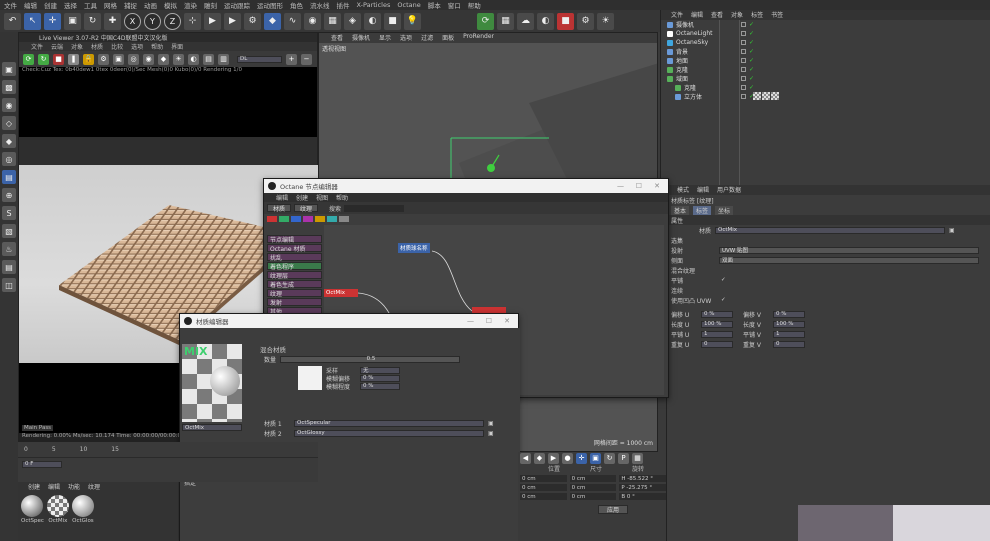  What do you see at coordinates (565, 21) in the screenshot?
I see `octane-stop-icon: ■` at bounding box center [565, 21].